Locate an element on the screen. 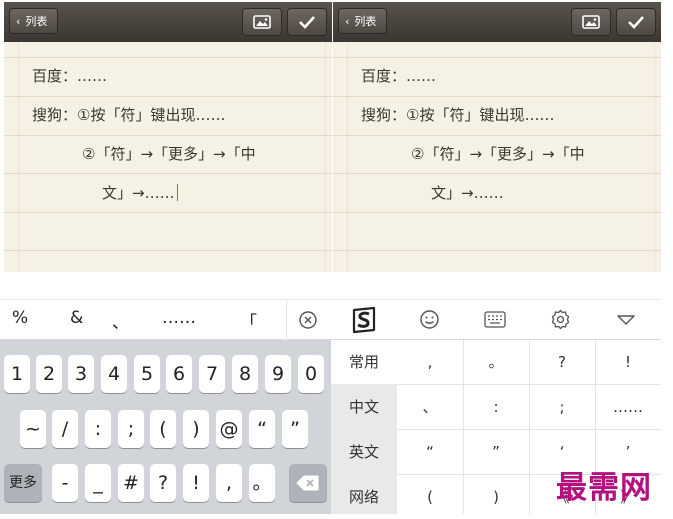  key: ; is located at coordinates (131, 429).